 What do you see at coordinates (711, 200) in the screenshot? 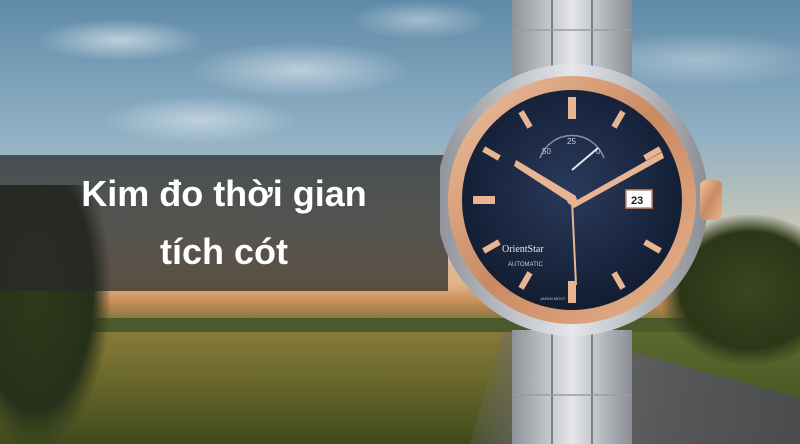
I see `crown` at bounding box center [711, 200].